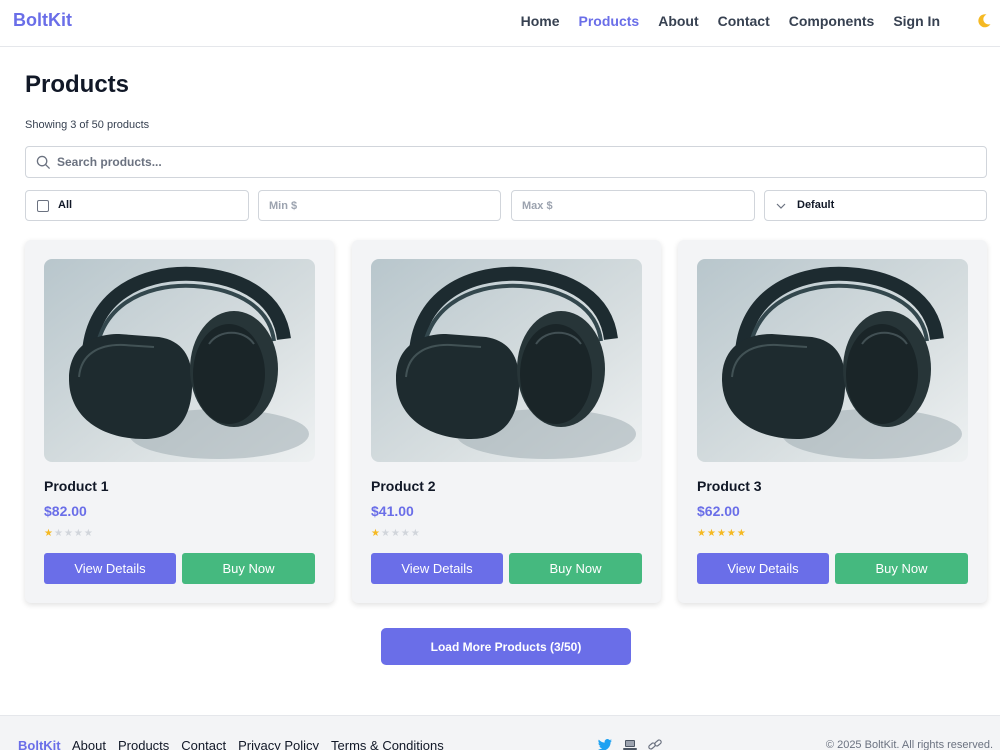 The image size is (1000, 750). I want to click on product-price: $62.00, so click(718, 511).